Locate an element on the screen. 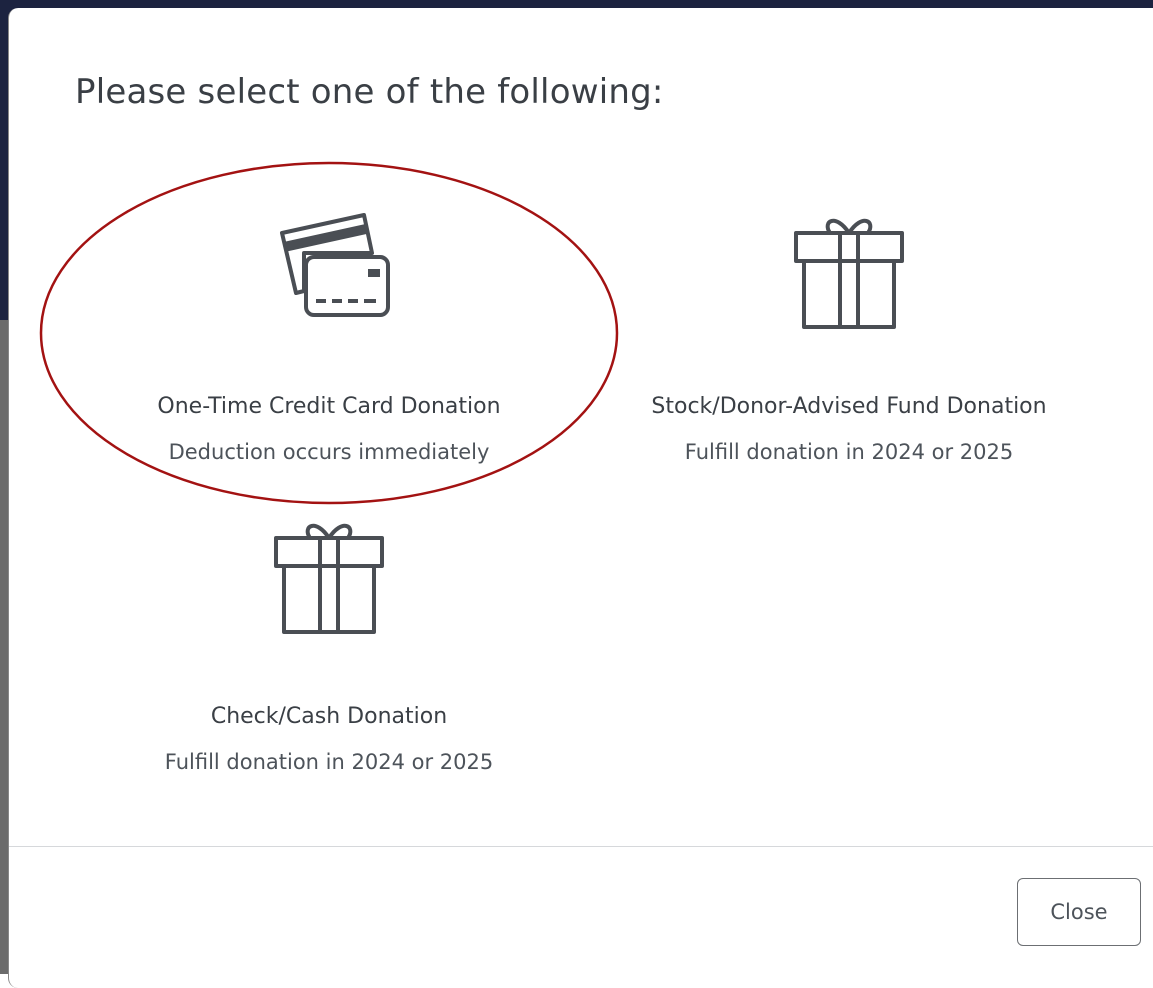 This screenshot has width=1153, height=988. modal-footer-divider is located at coordinates (581, 846).